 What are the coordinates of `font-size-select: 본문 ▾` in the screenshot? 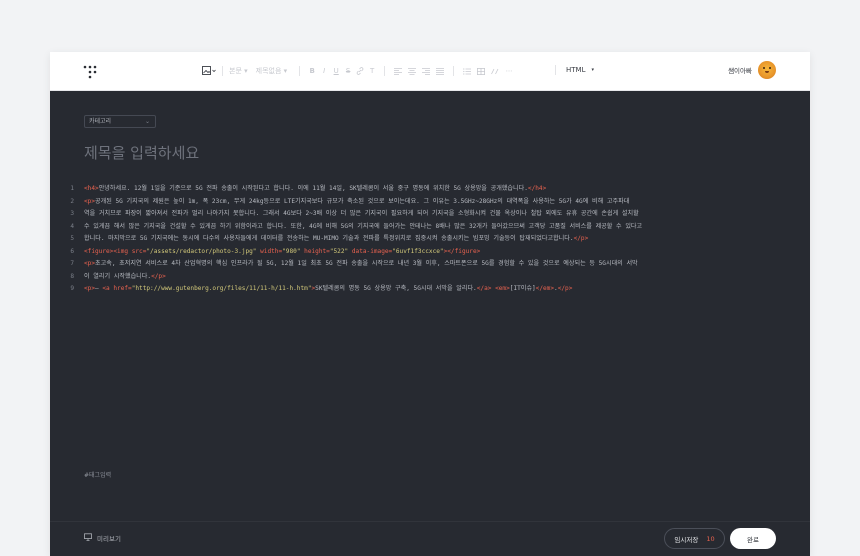 It's located at (238, 71).